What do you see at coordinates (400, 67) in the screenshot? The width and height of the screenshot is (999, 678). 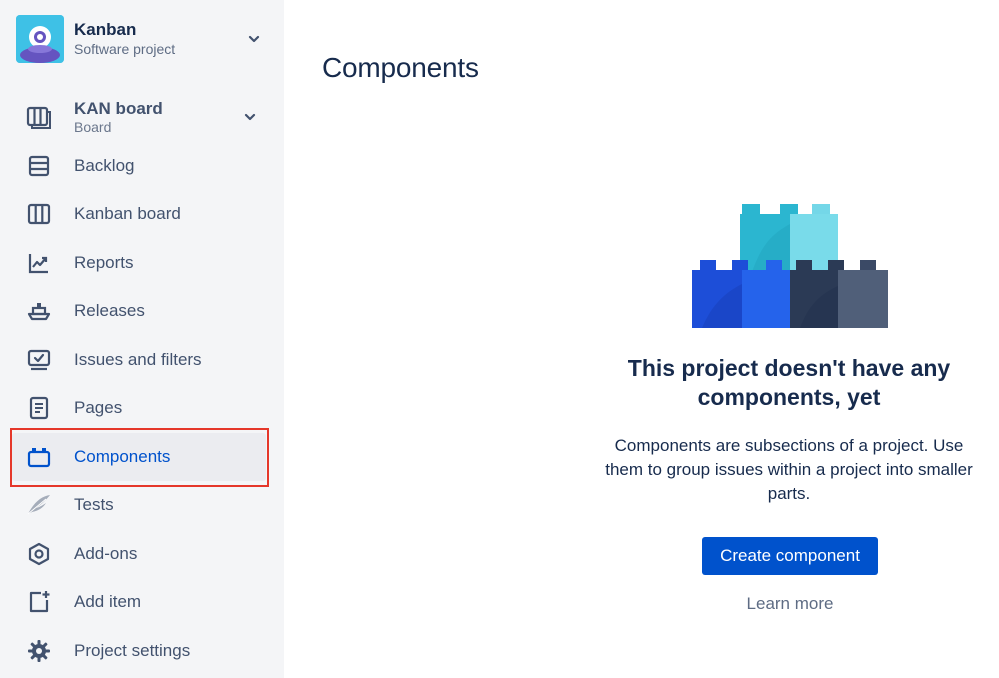 I see `page-title: Components` at bounding box center [400, 67].